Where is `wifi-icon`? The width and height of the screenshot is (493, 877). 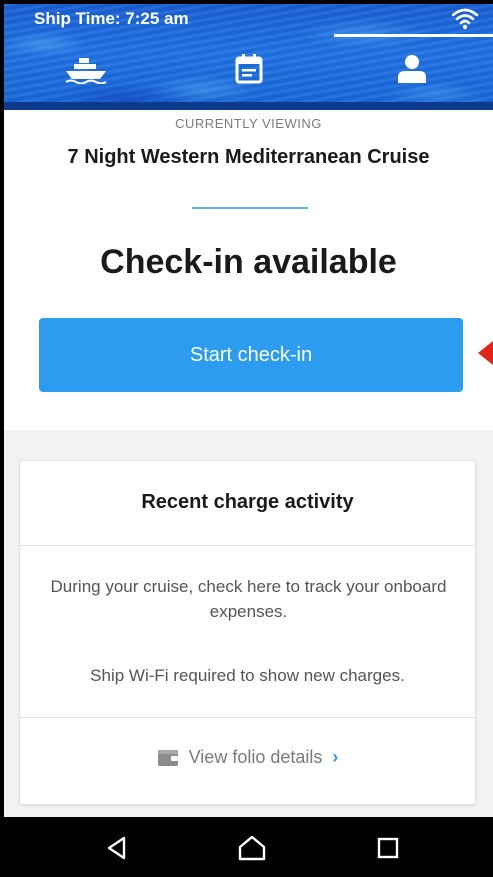 wifi-icon is located at coordinates (465, 19).